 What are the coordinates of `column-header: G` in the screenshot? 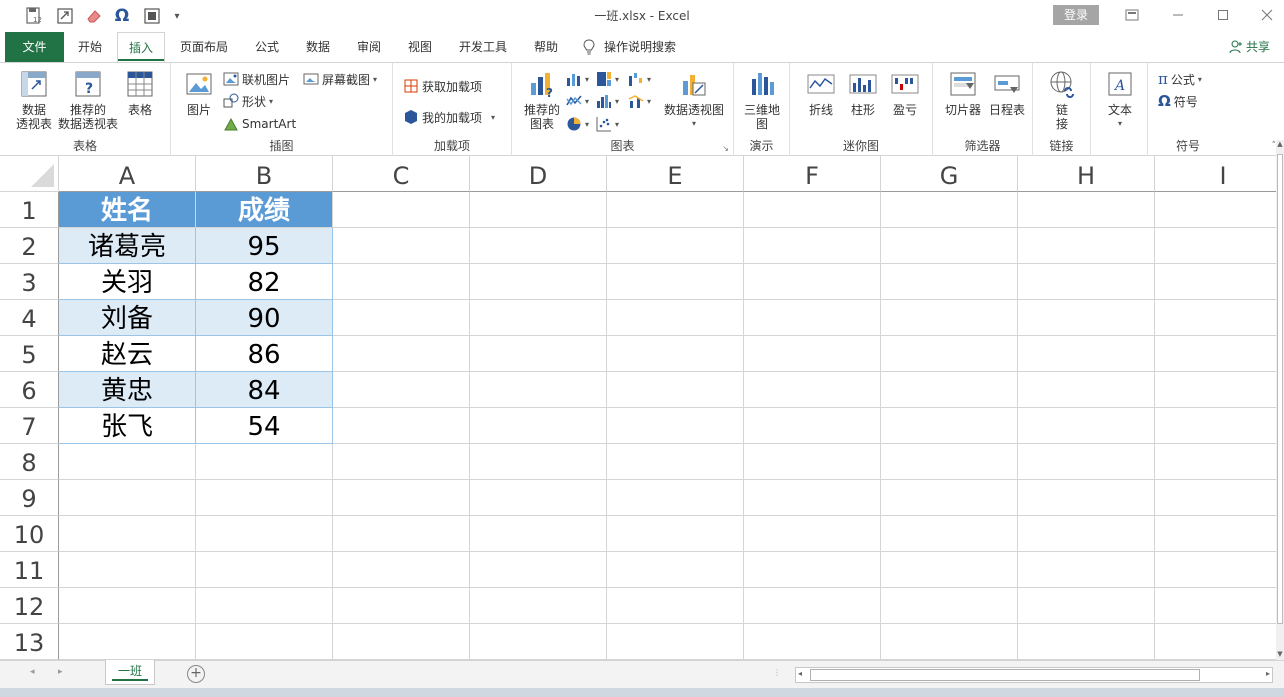 It's located at (949, 174).